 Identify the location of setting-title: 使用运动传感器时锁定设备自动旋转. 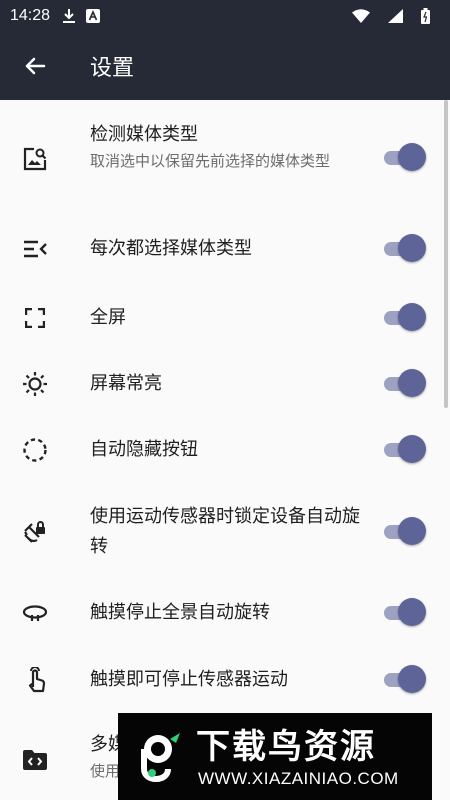
(225, 531).